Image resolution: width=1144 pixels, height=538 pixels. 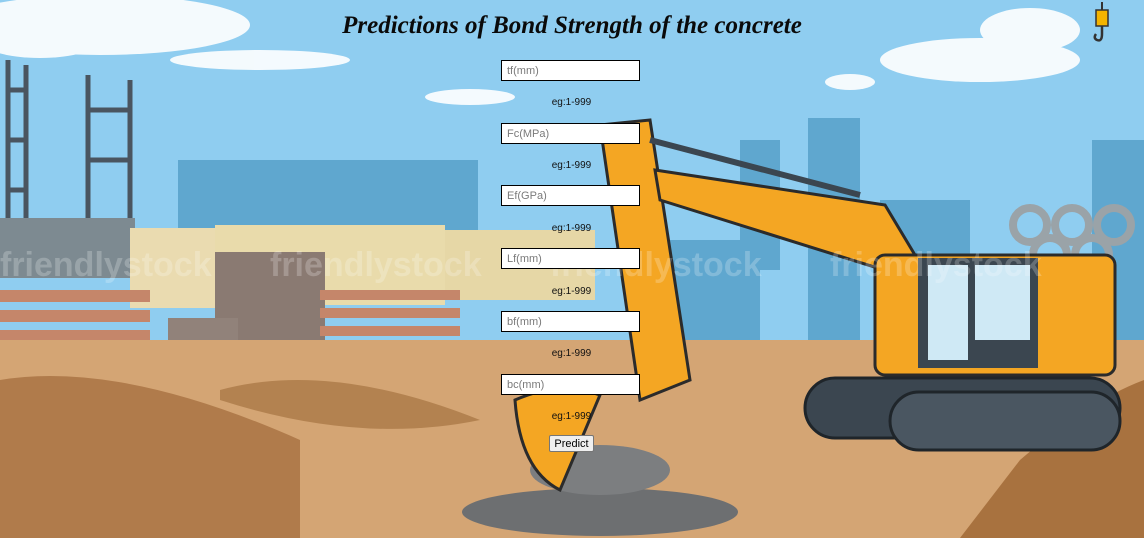 What do you see at coordinates (570, 258) in the screenshot?
I see `lf-input` at bounding box center [570, 258].